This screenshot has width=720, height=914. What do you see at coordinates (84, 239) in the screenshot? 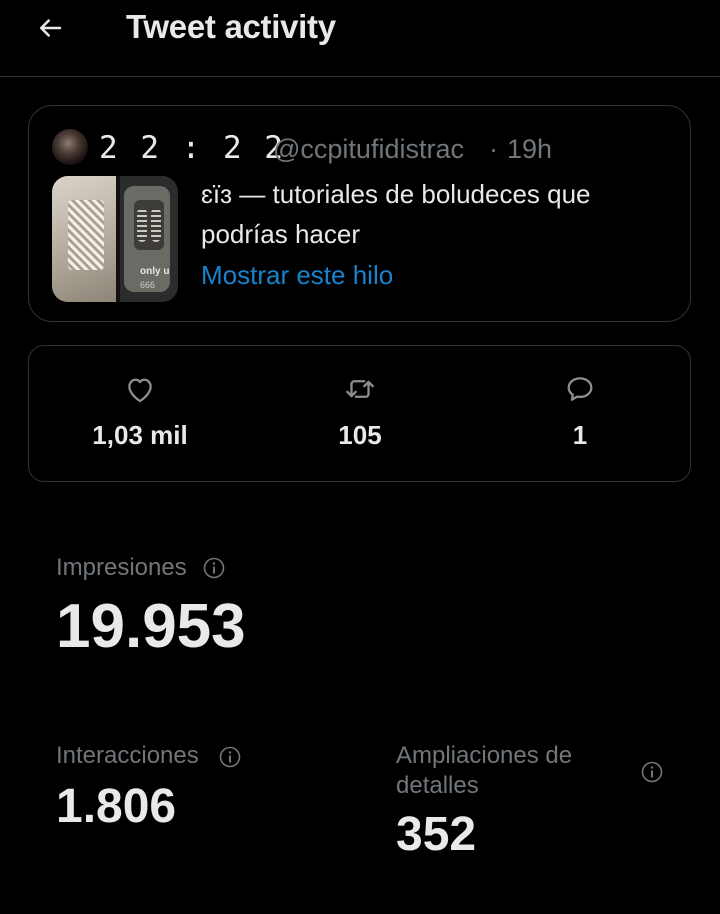
I see `thumbnail-photo-left` at bounding box center [84, 239].